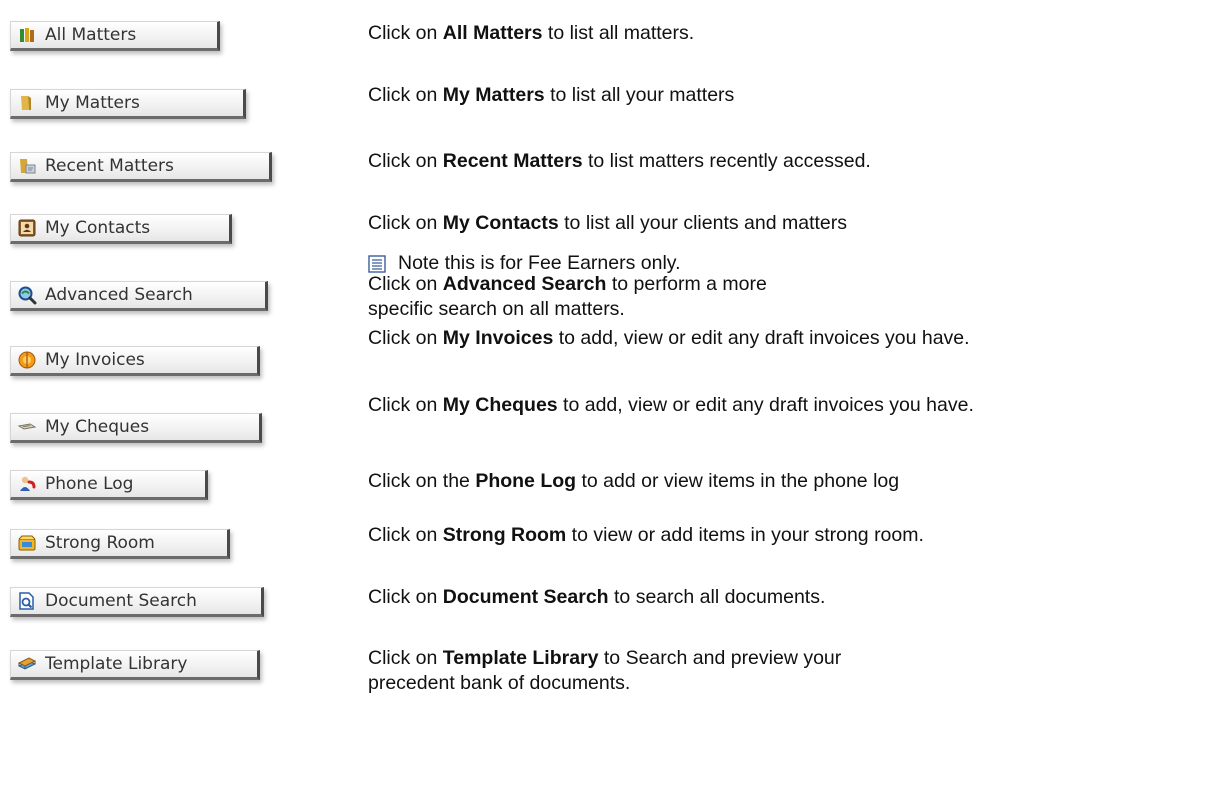  I want to click on my-invoices-button: My Invoices, so click(135, 361).